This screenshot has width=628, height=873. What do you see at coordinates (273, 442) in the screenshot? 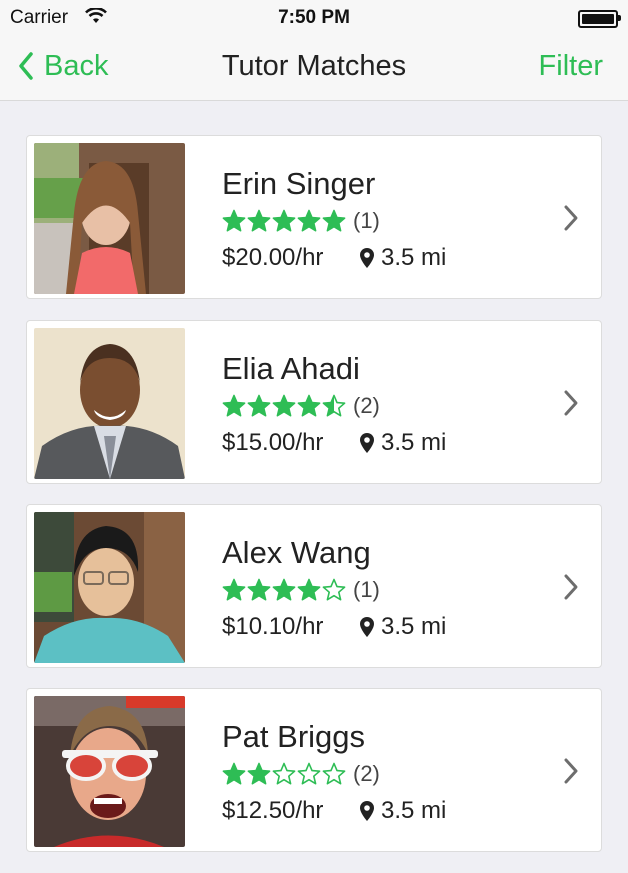
I see `hourly-rate: $15.00/hr` at bounding box center [273, 442].